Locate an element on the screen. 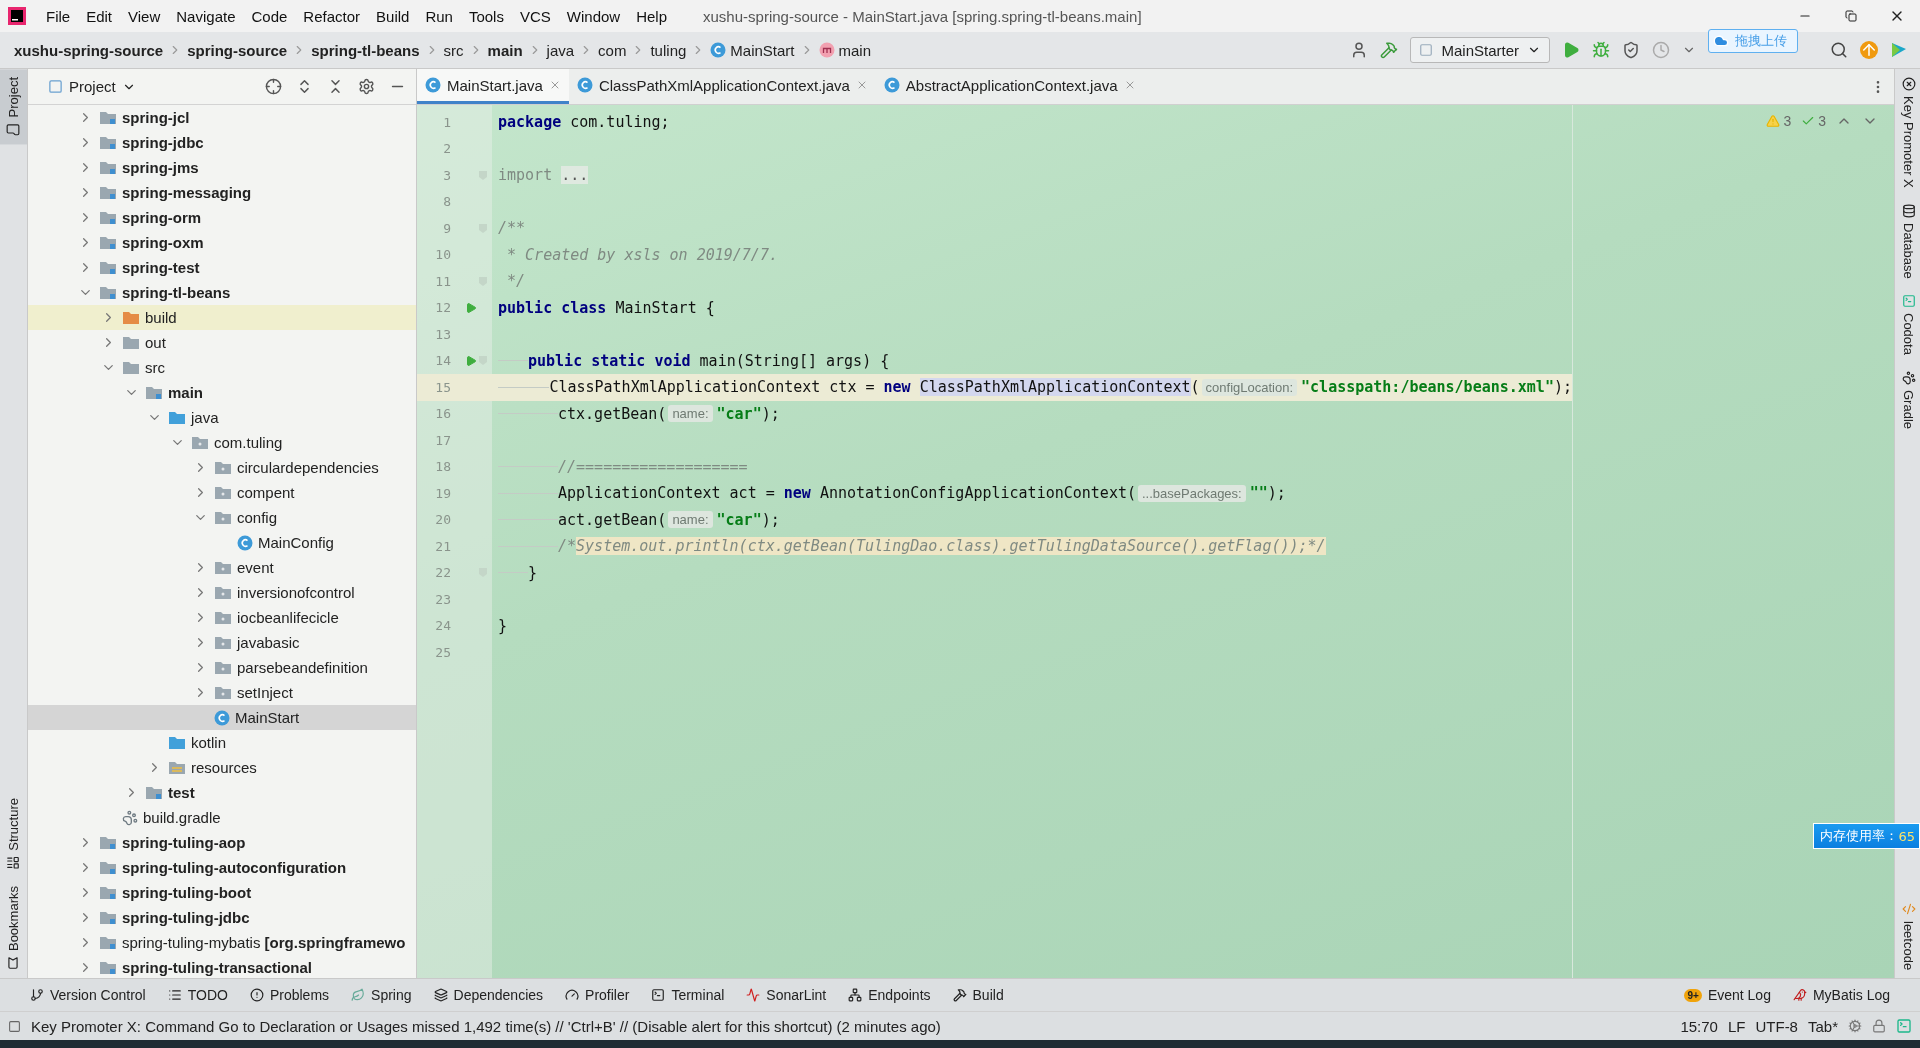  menu-item: Navigate is located at coordinates (206, 16).